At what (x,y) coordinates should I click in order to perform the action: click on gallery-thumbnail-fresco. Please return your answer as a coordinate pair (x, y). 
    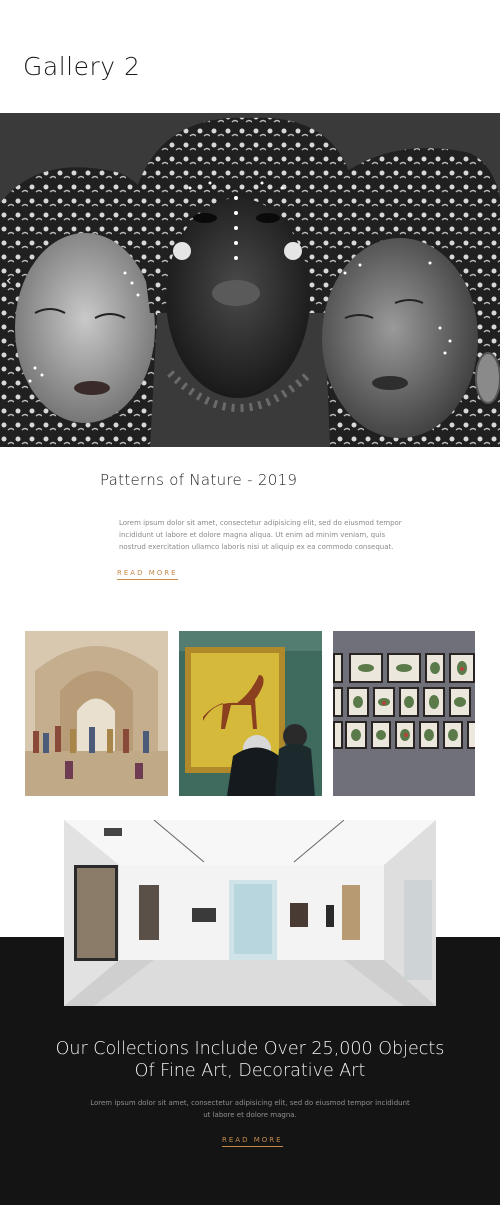
    Looking at the image, I should click on (96, 713).